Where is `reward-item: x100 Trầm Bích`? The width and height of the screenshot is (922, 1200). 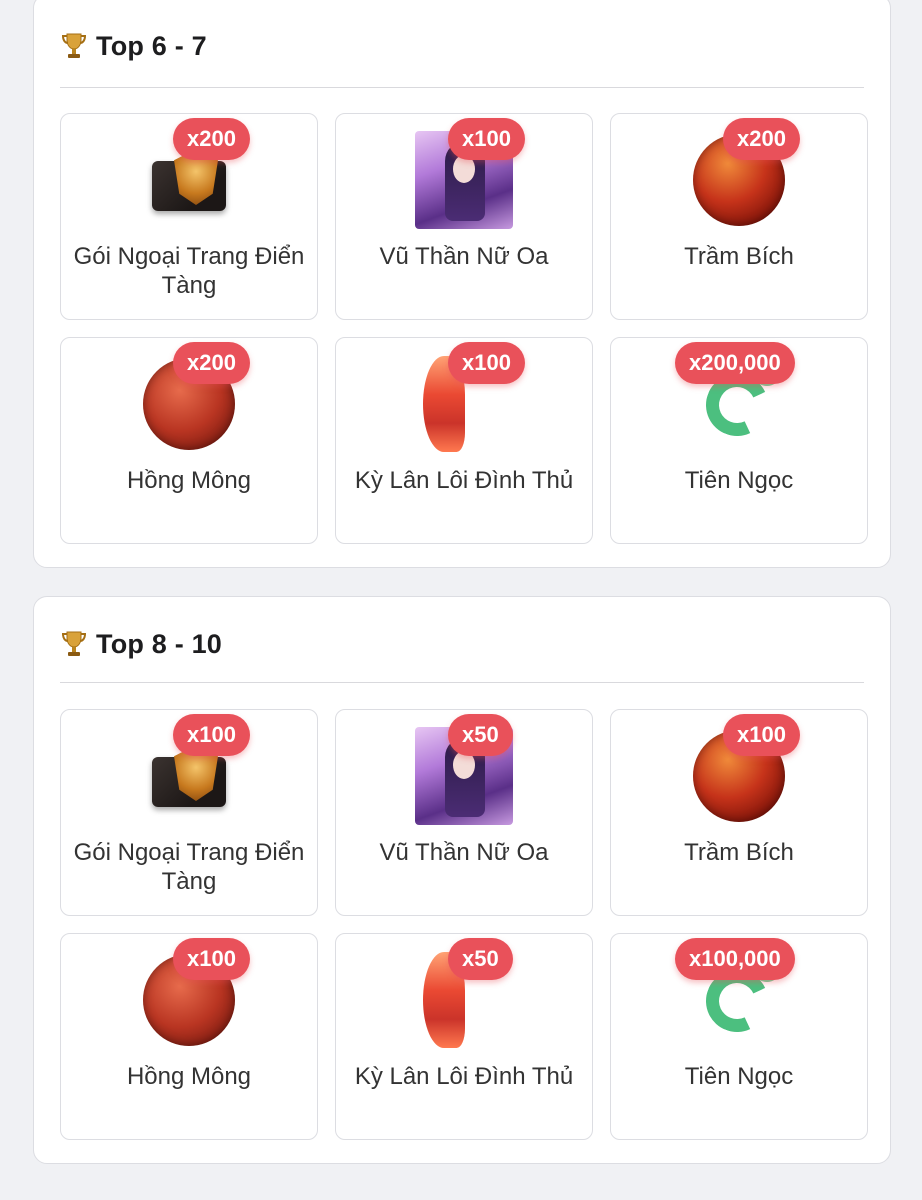
reward-item: x100 Trầm Bích is located at coordinates (739, 812).